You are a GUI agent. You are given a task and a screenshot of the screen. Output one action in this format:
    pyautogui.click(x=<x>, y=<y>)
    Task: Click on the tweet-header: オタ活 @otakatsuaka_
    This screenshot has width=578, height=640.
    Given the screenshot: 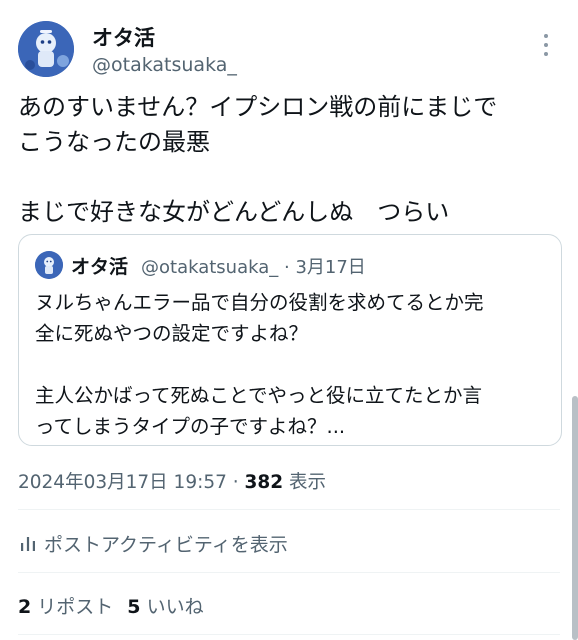 What is the action you would take?
    pyautogui.click(x=288, y=49)
    